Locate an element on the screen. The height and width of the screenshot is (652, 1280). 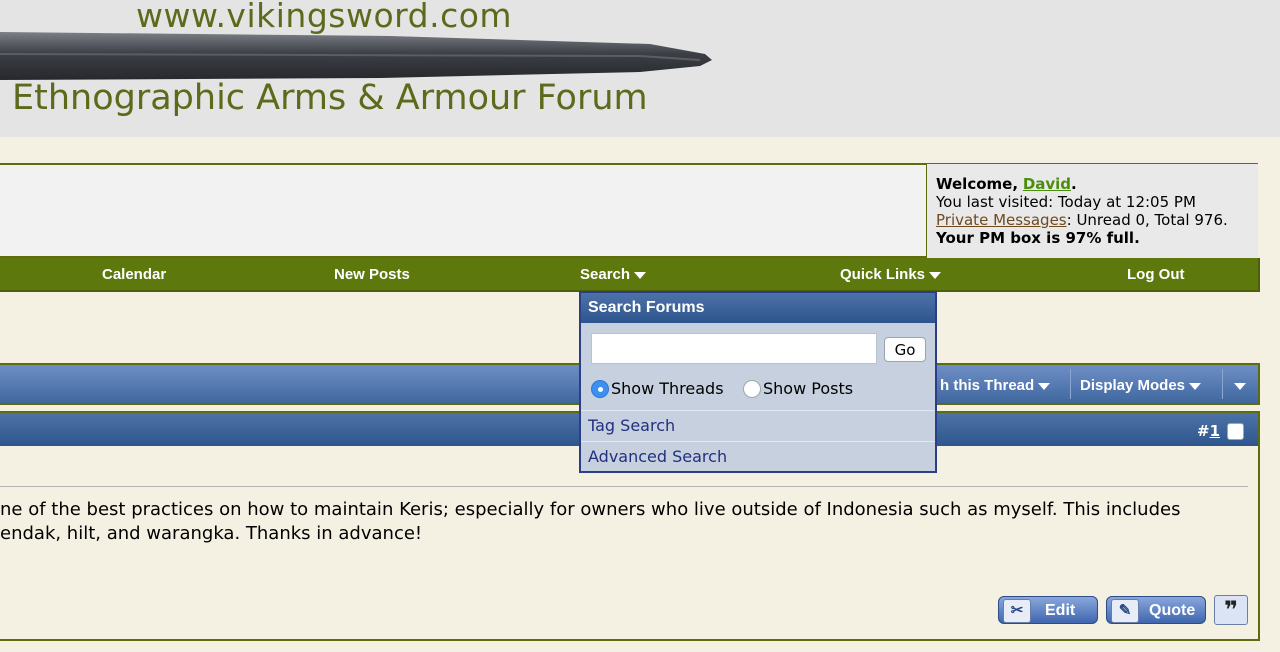
multi-quote-button: ❞ is located at coordinates (1231, 610).